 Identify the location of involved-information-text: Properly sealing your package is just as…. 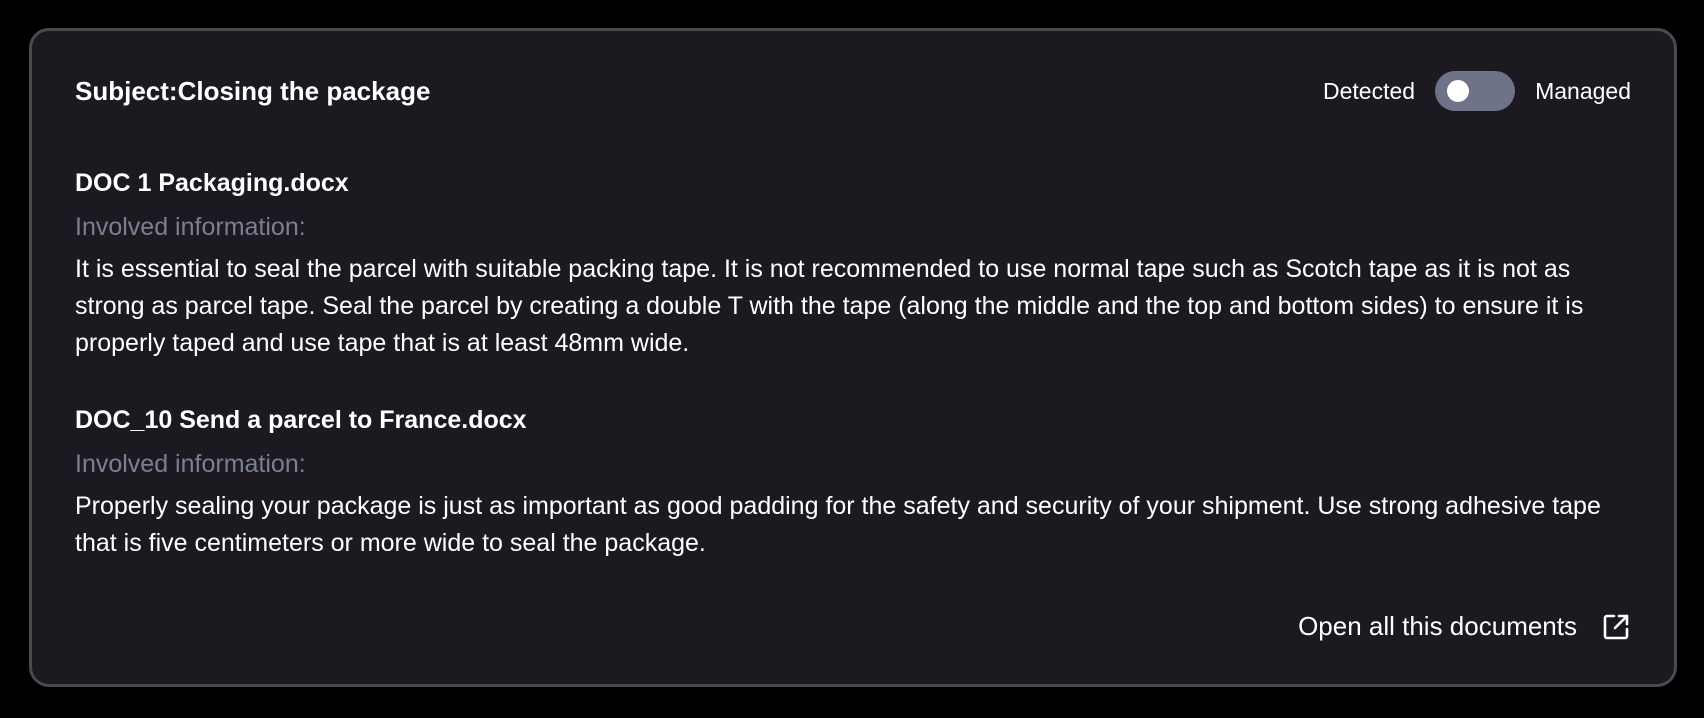
(838, 524).